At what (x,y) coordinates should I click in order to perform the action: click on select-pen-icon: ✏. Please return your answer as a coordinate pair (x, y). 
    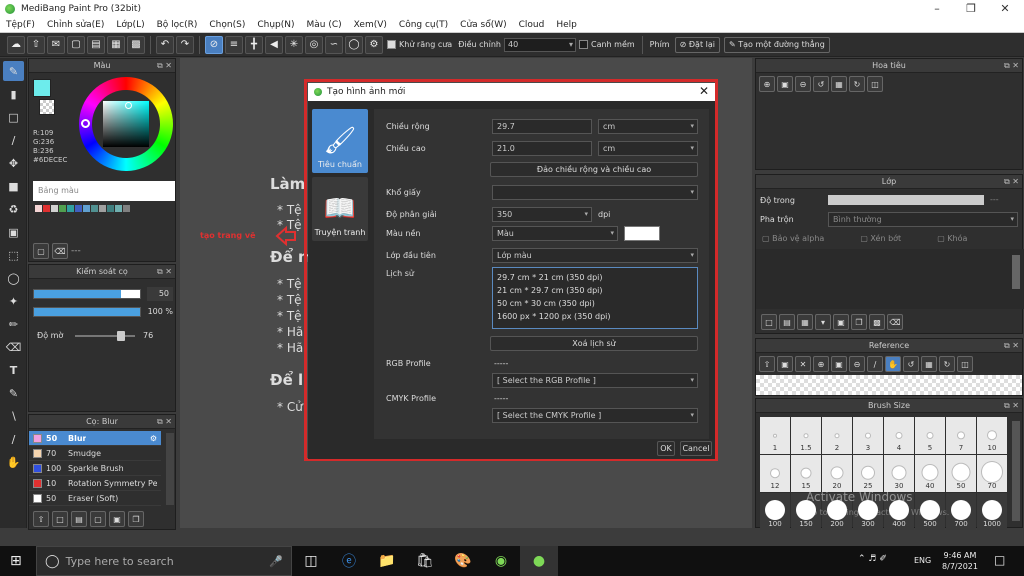
    Looking at the image, I should click on (13, 324).